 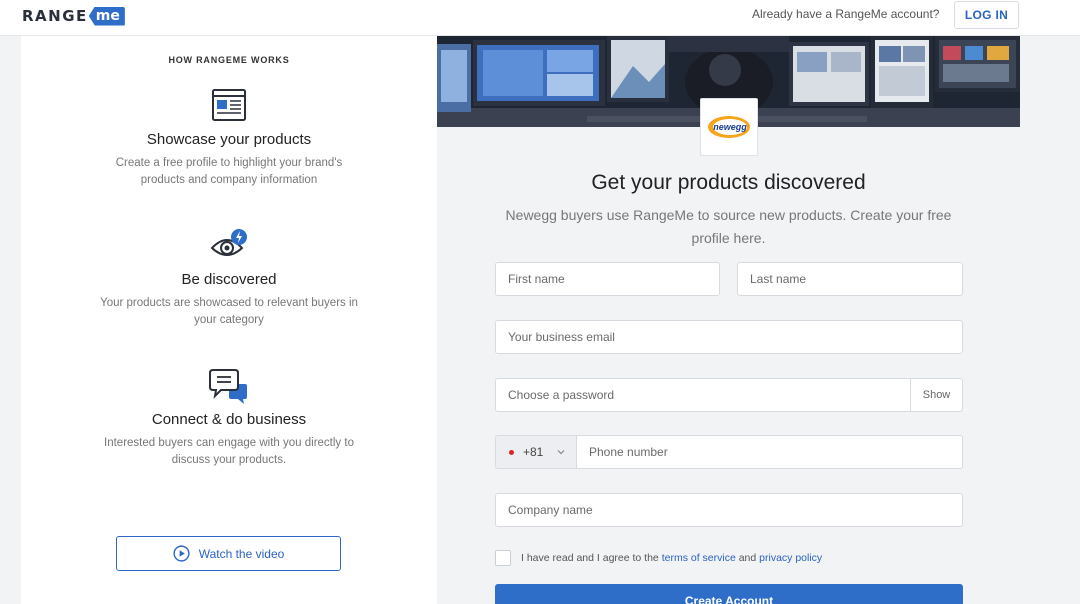 What do you see at coordinates (729, 594) in the screenshot?
I see `create-account-button: Create Account` at bounding box center [729, 594].